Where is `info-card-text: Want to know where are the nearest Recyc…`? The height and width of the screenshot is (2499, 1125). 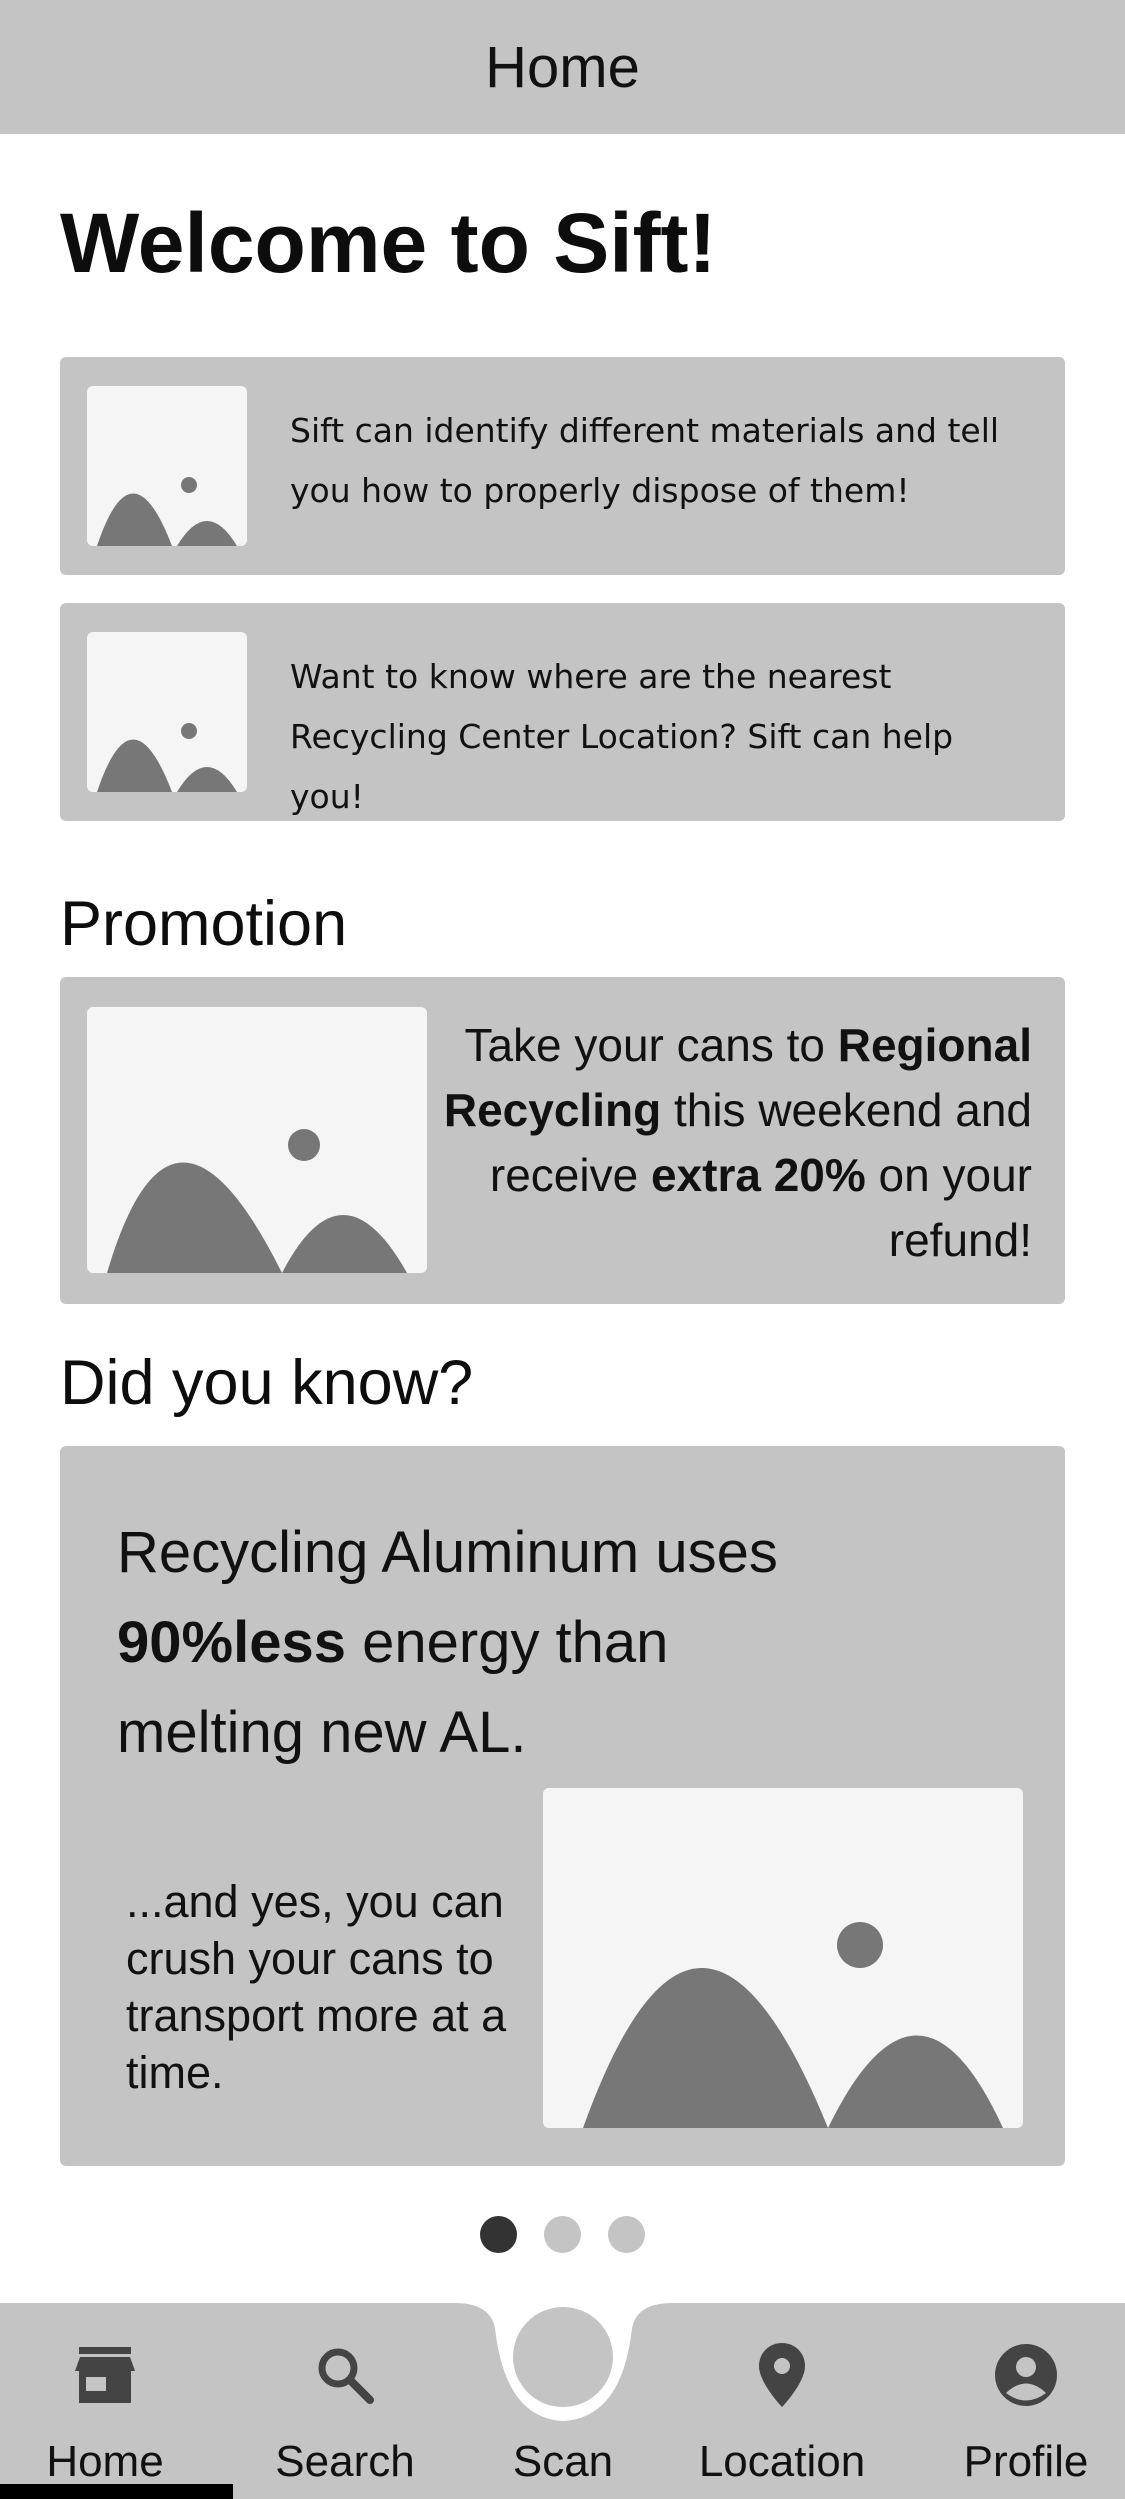
info-card-text: Want to know where are the nearest Recyc… is located at coordinates (622, 736).